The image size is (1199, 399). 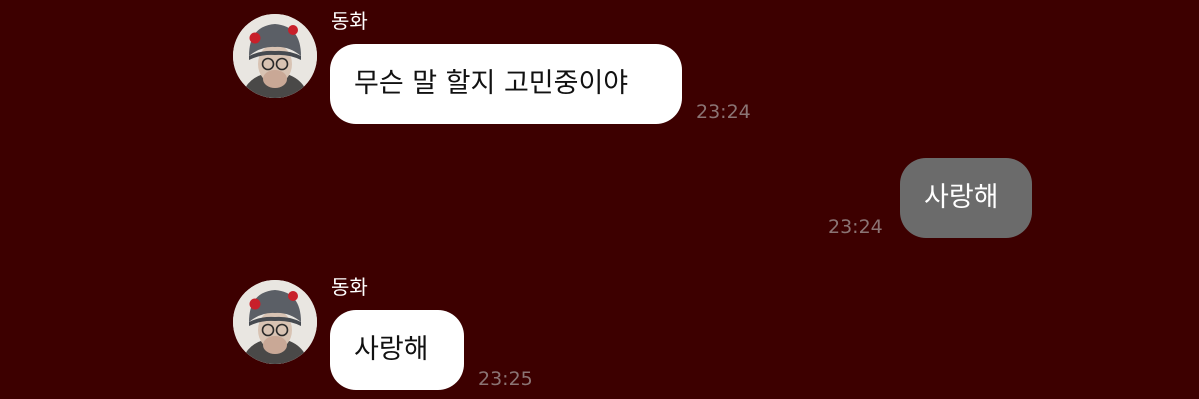 I want to click on message-bubble: 무슨 말 할지 고민중이야, so click(x=506, y=84).